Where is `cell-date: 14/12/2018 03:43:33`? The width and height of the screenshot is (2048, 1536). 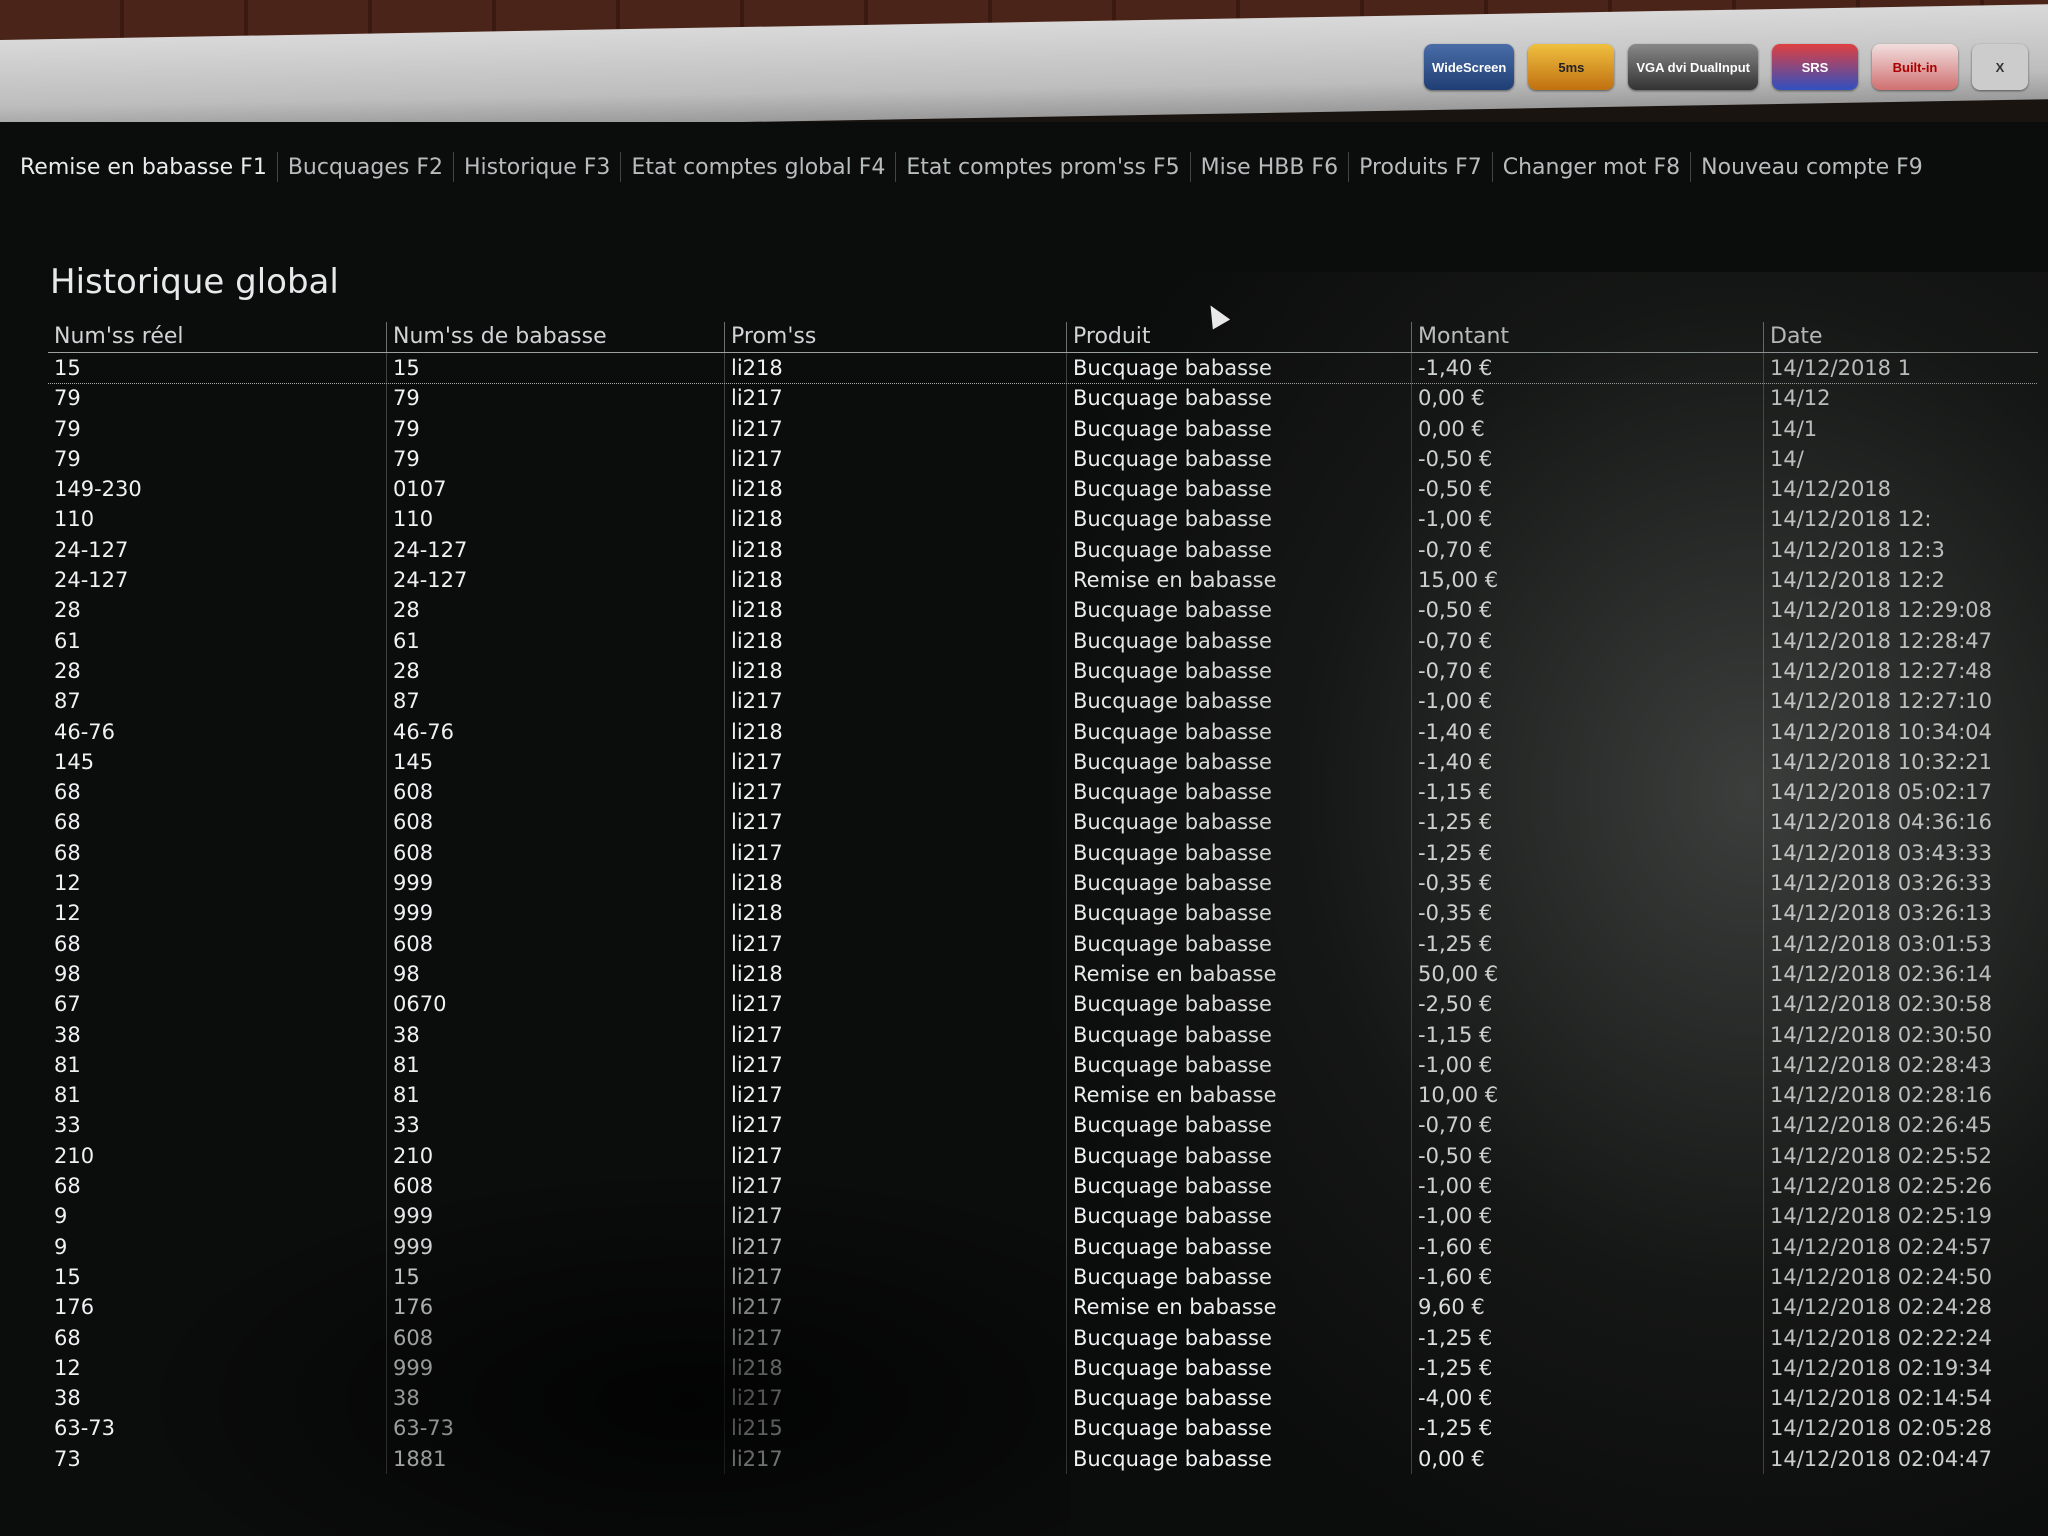
cell-date: 14/12/2018 03:43:33 is located at coordinates (1900, 853).